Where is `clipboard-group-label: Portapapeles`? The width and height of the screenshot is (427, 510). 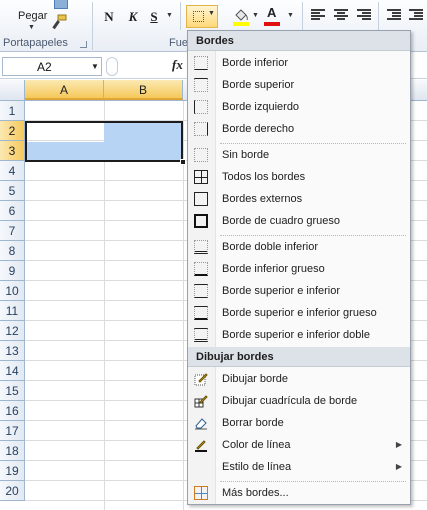 clipboard-group-label: Portapapeles is located at coordinates (35, 43).